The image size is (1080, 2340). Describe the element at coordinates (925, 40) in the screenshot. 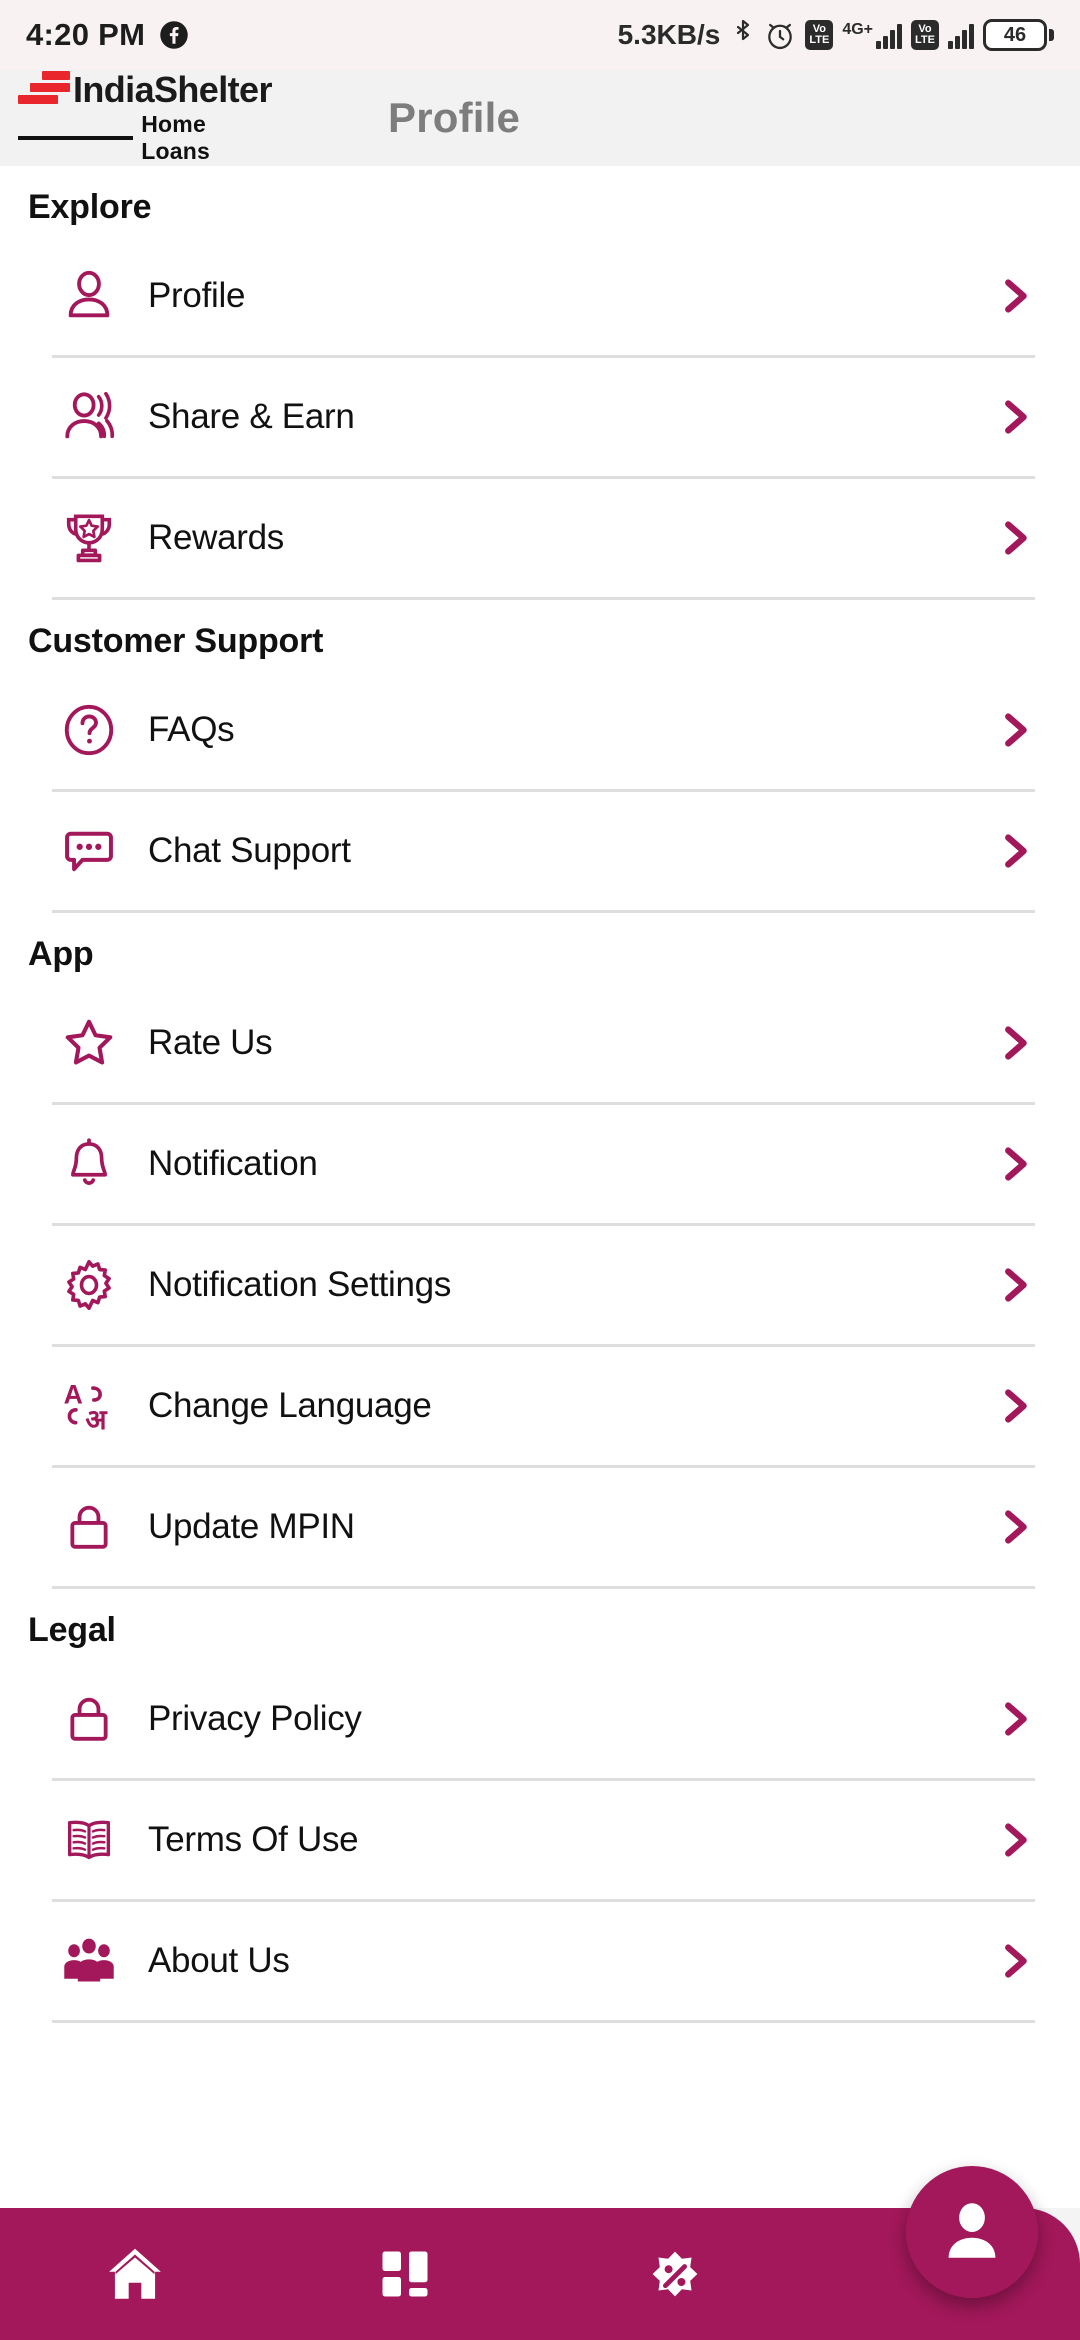

I see `volte-bottom-text-2: LTE` at that location.